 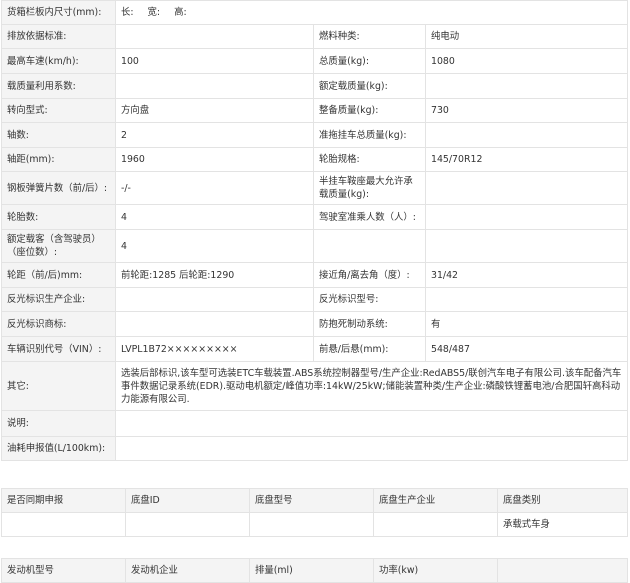 What do you see at coordinates (180, 12) in the screenshot?
I see `height-label: 高:` at bounding box center [180, 12].